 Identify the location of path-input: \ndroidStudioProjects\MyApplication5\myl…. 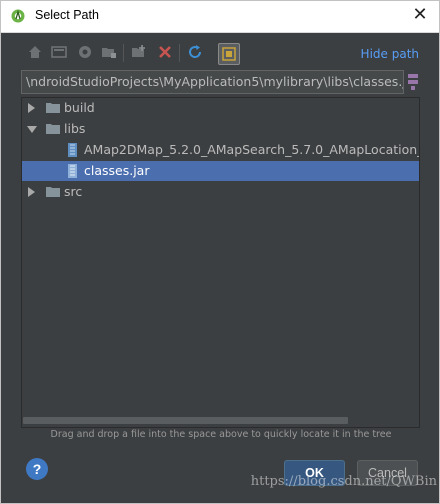
(212, 82).